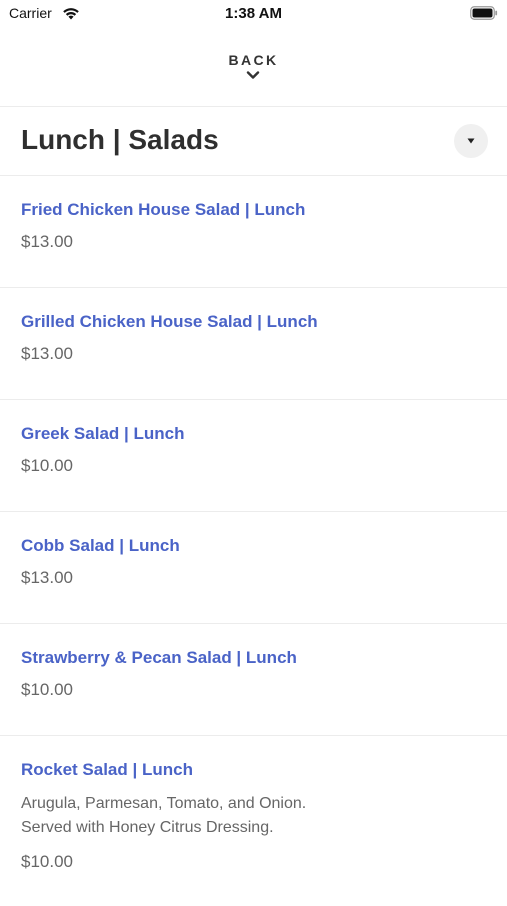 This screenshot has width=507, height=906. I want to click on clock-time: 1:38 AM, so click(253, 13).